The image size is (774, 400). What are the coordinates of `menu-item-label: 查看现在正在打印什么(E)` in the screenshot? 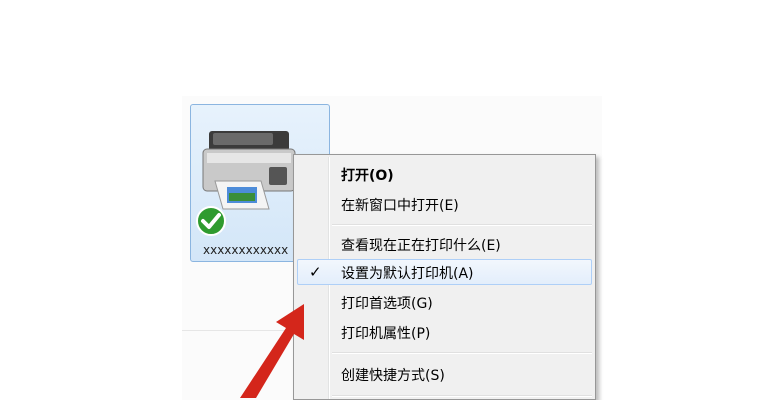 It's located at (421, 246).